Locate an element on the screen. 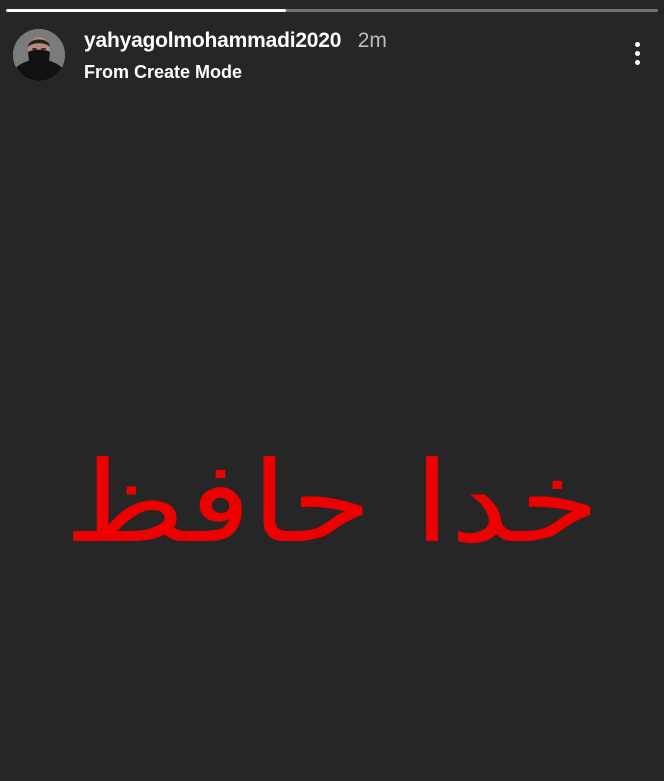  story-progress-fill is located at coordinates (146, 10).